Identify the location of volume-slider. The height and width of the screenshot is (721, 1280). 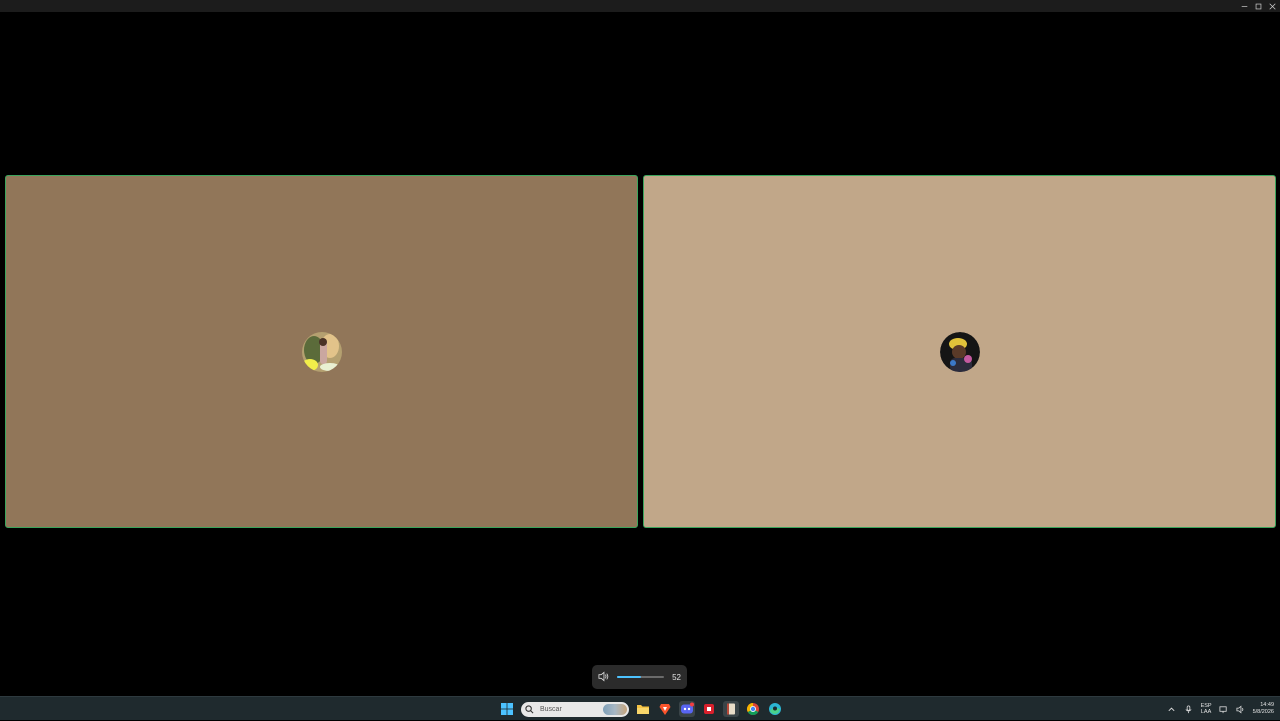
(641, 677).